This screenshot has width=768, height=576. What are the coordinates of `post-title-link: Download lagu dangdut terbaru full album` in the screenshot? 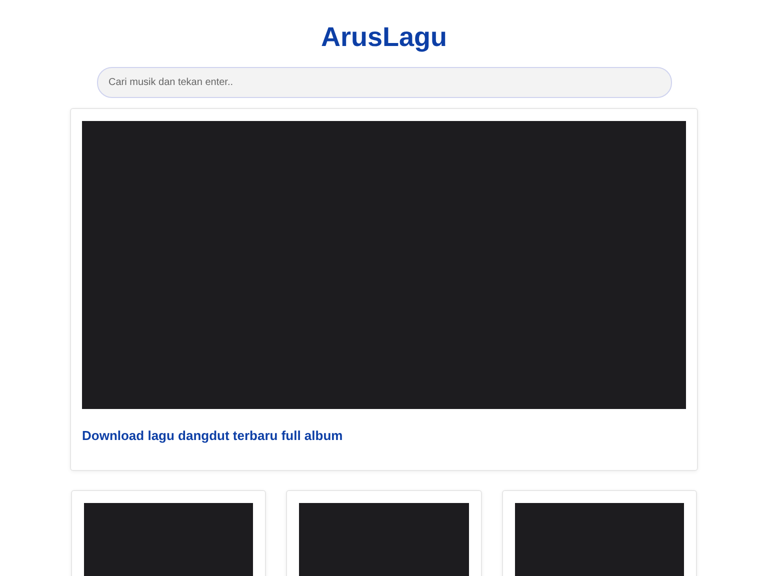 It's located at (212, 436).